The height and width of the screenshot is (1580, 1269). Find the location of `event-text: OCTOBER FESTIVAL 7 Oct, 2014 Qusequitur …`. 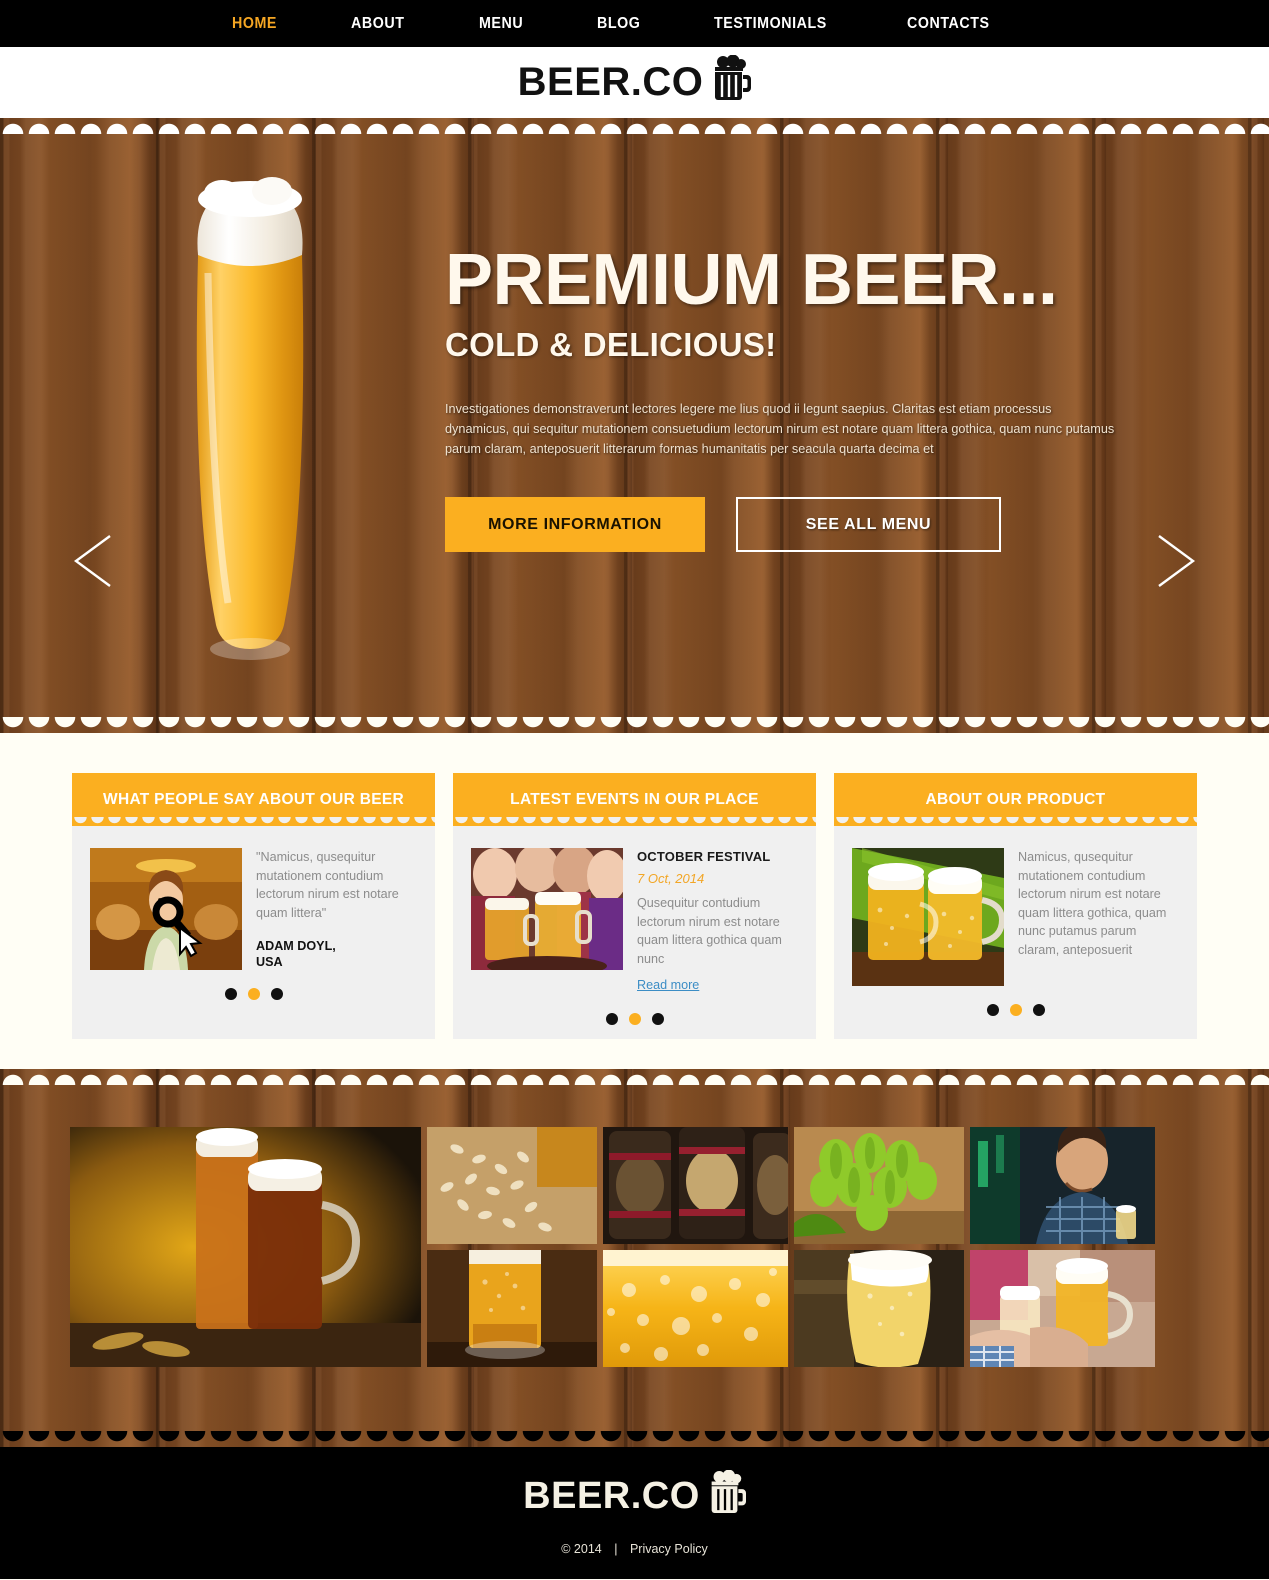

event-text: OCTOBER FESTIVAL 7 Oct, 2014 Qusequitur … is located at coordinates (717, 921).